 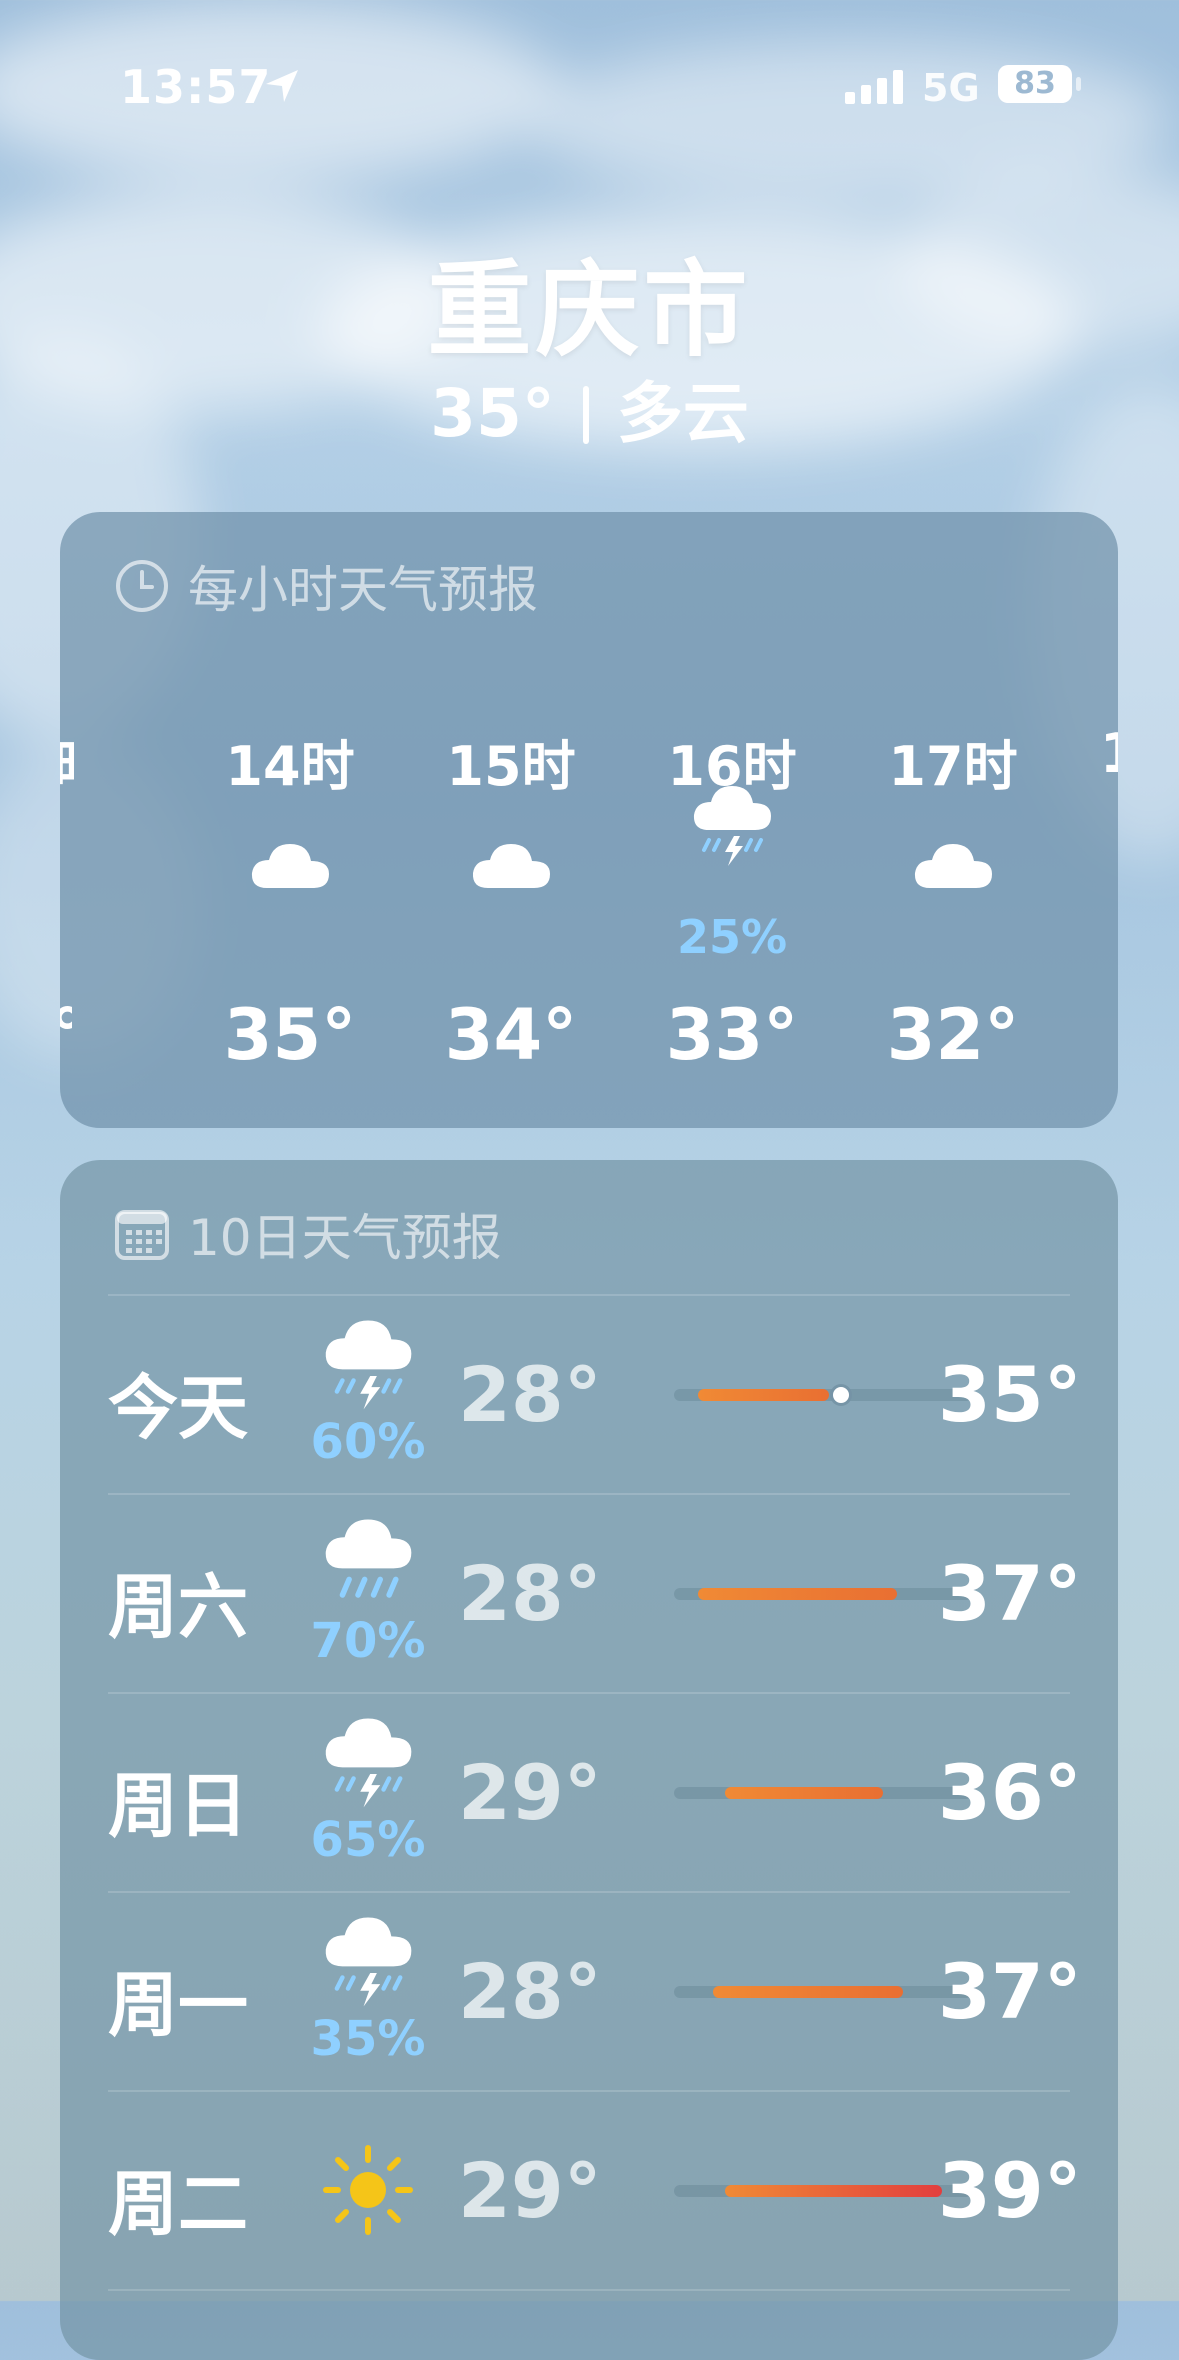 What do you see at coordinates (66, 1035) in the screenshot?
I see `hour-partial-left-temp: °` at bounding box center [66, 1035].